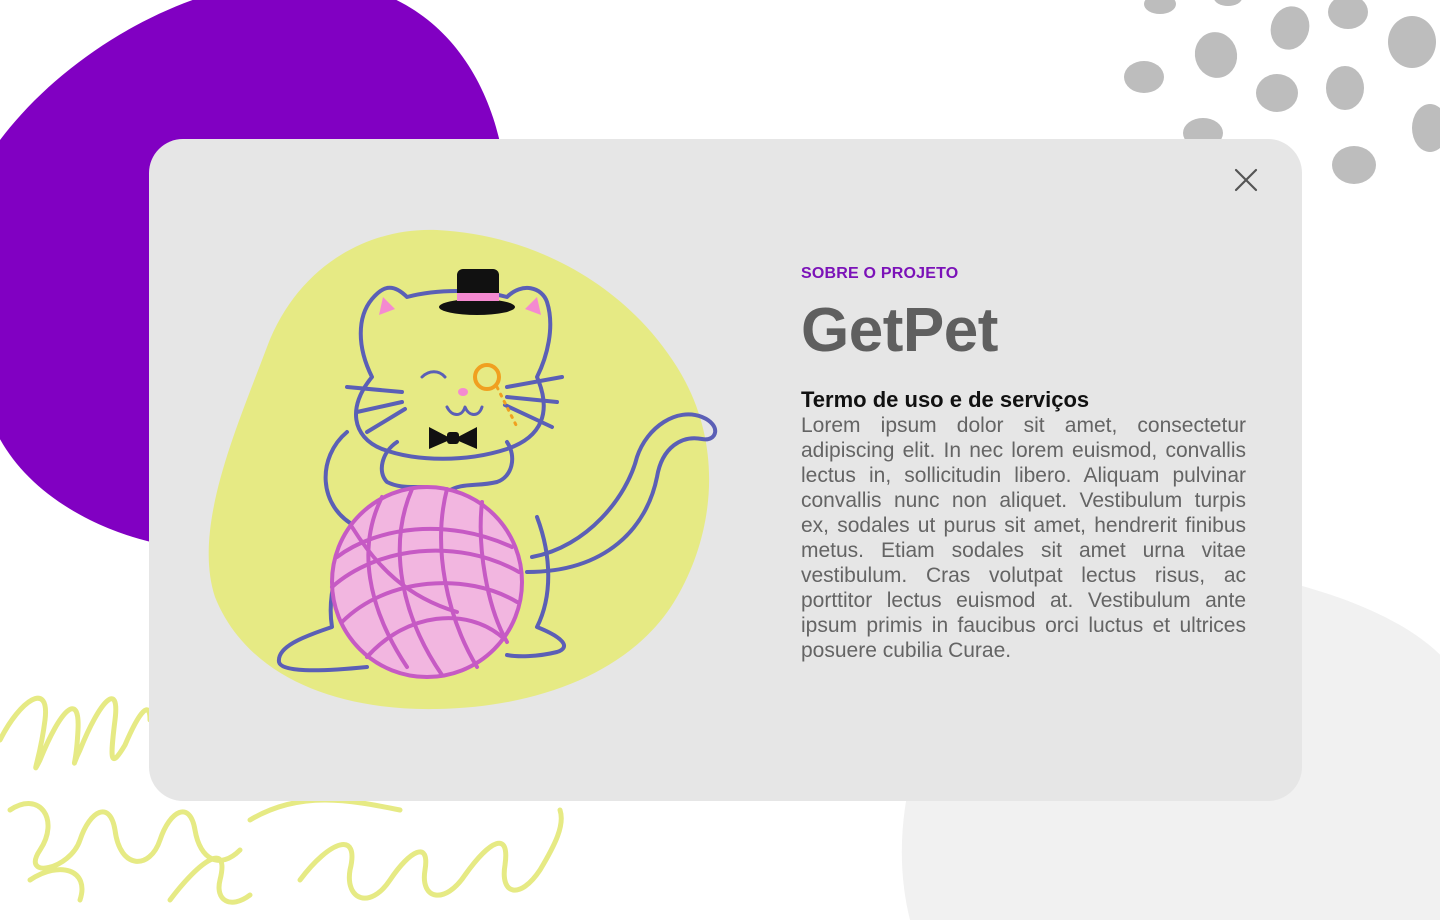  What do you see at coordinates (899, 330) in the screenshot?
I see `page-title: GetPet` at bounding box center [899, 330].